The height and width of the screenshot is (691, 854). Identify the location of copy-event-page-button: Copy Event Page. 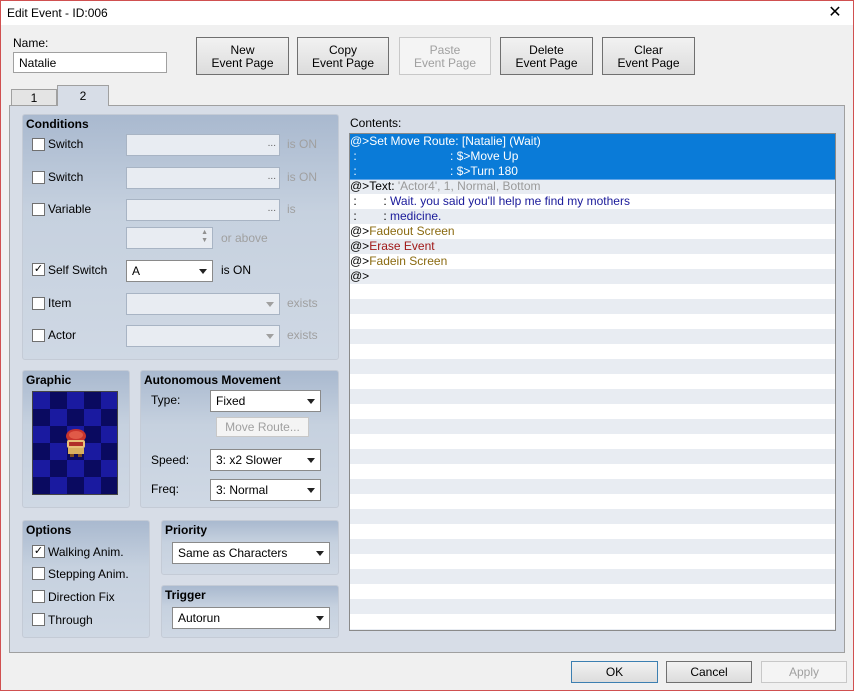
(343, 56).